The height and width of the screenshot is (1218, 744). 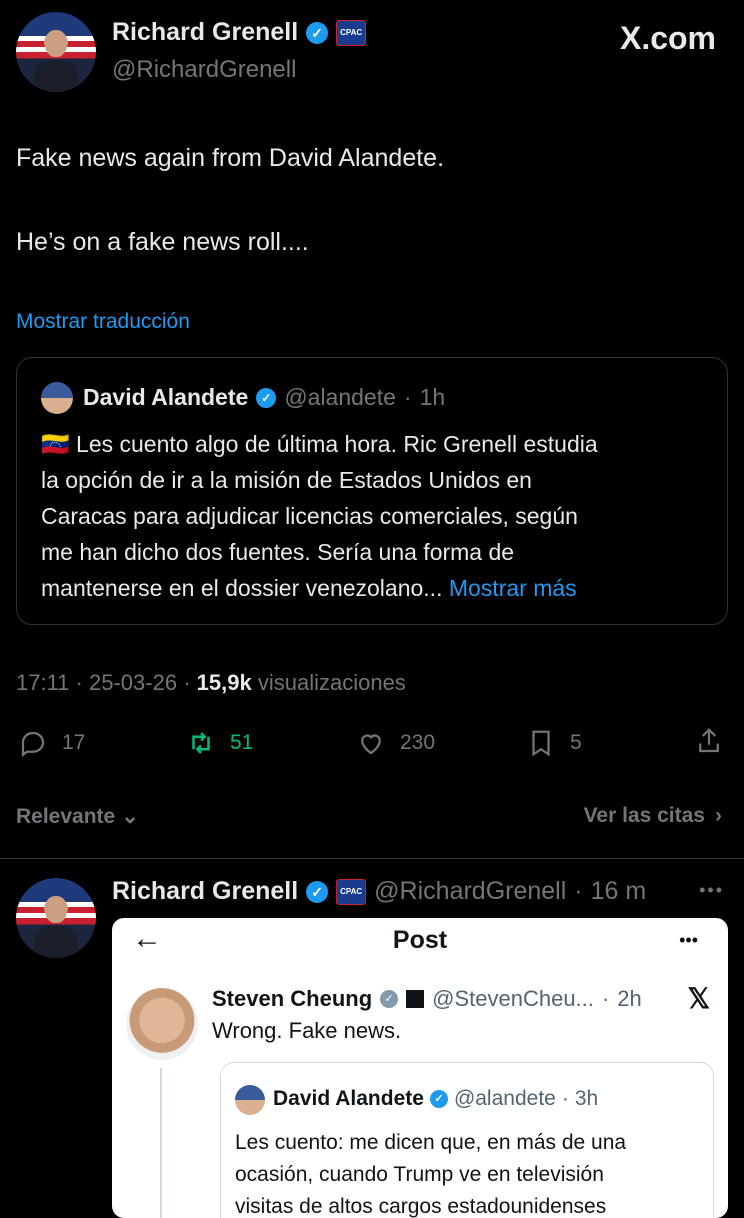 I want to click on translate-link: Mostrar traducción, so click(x=103, y=322).